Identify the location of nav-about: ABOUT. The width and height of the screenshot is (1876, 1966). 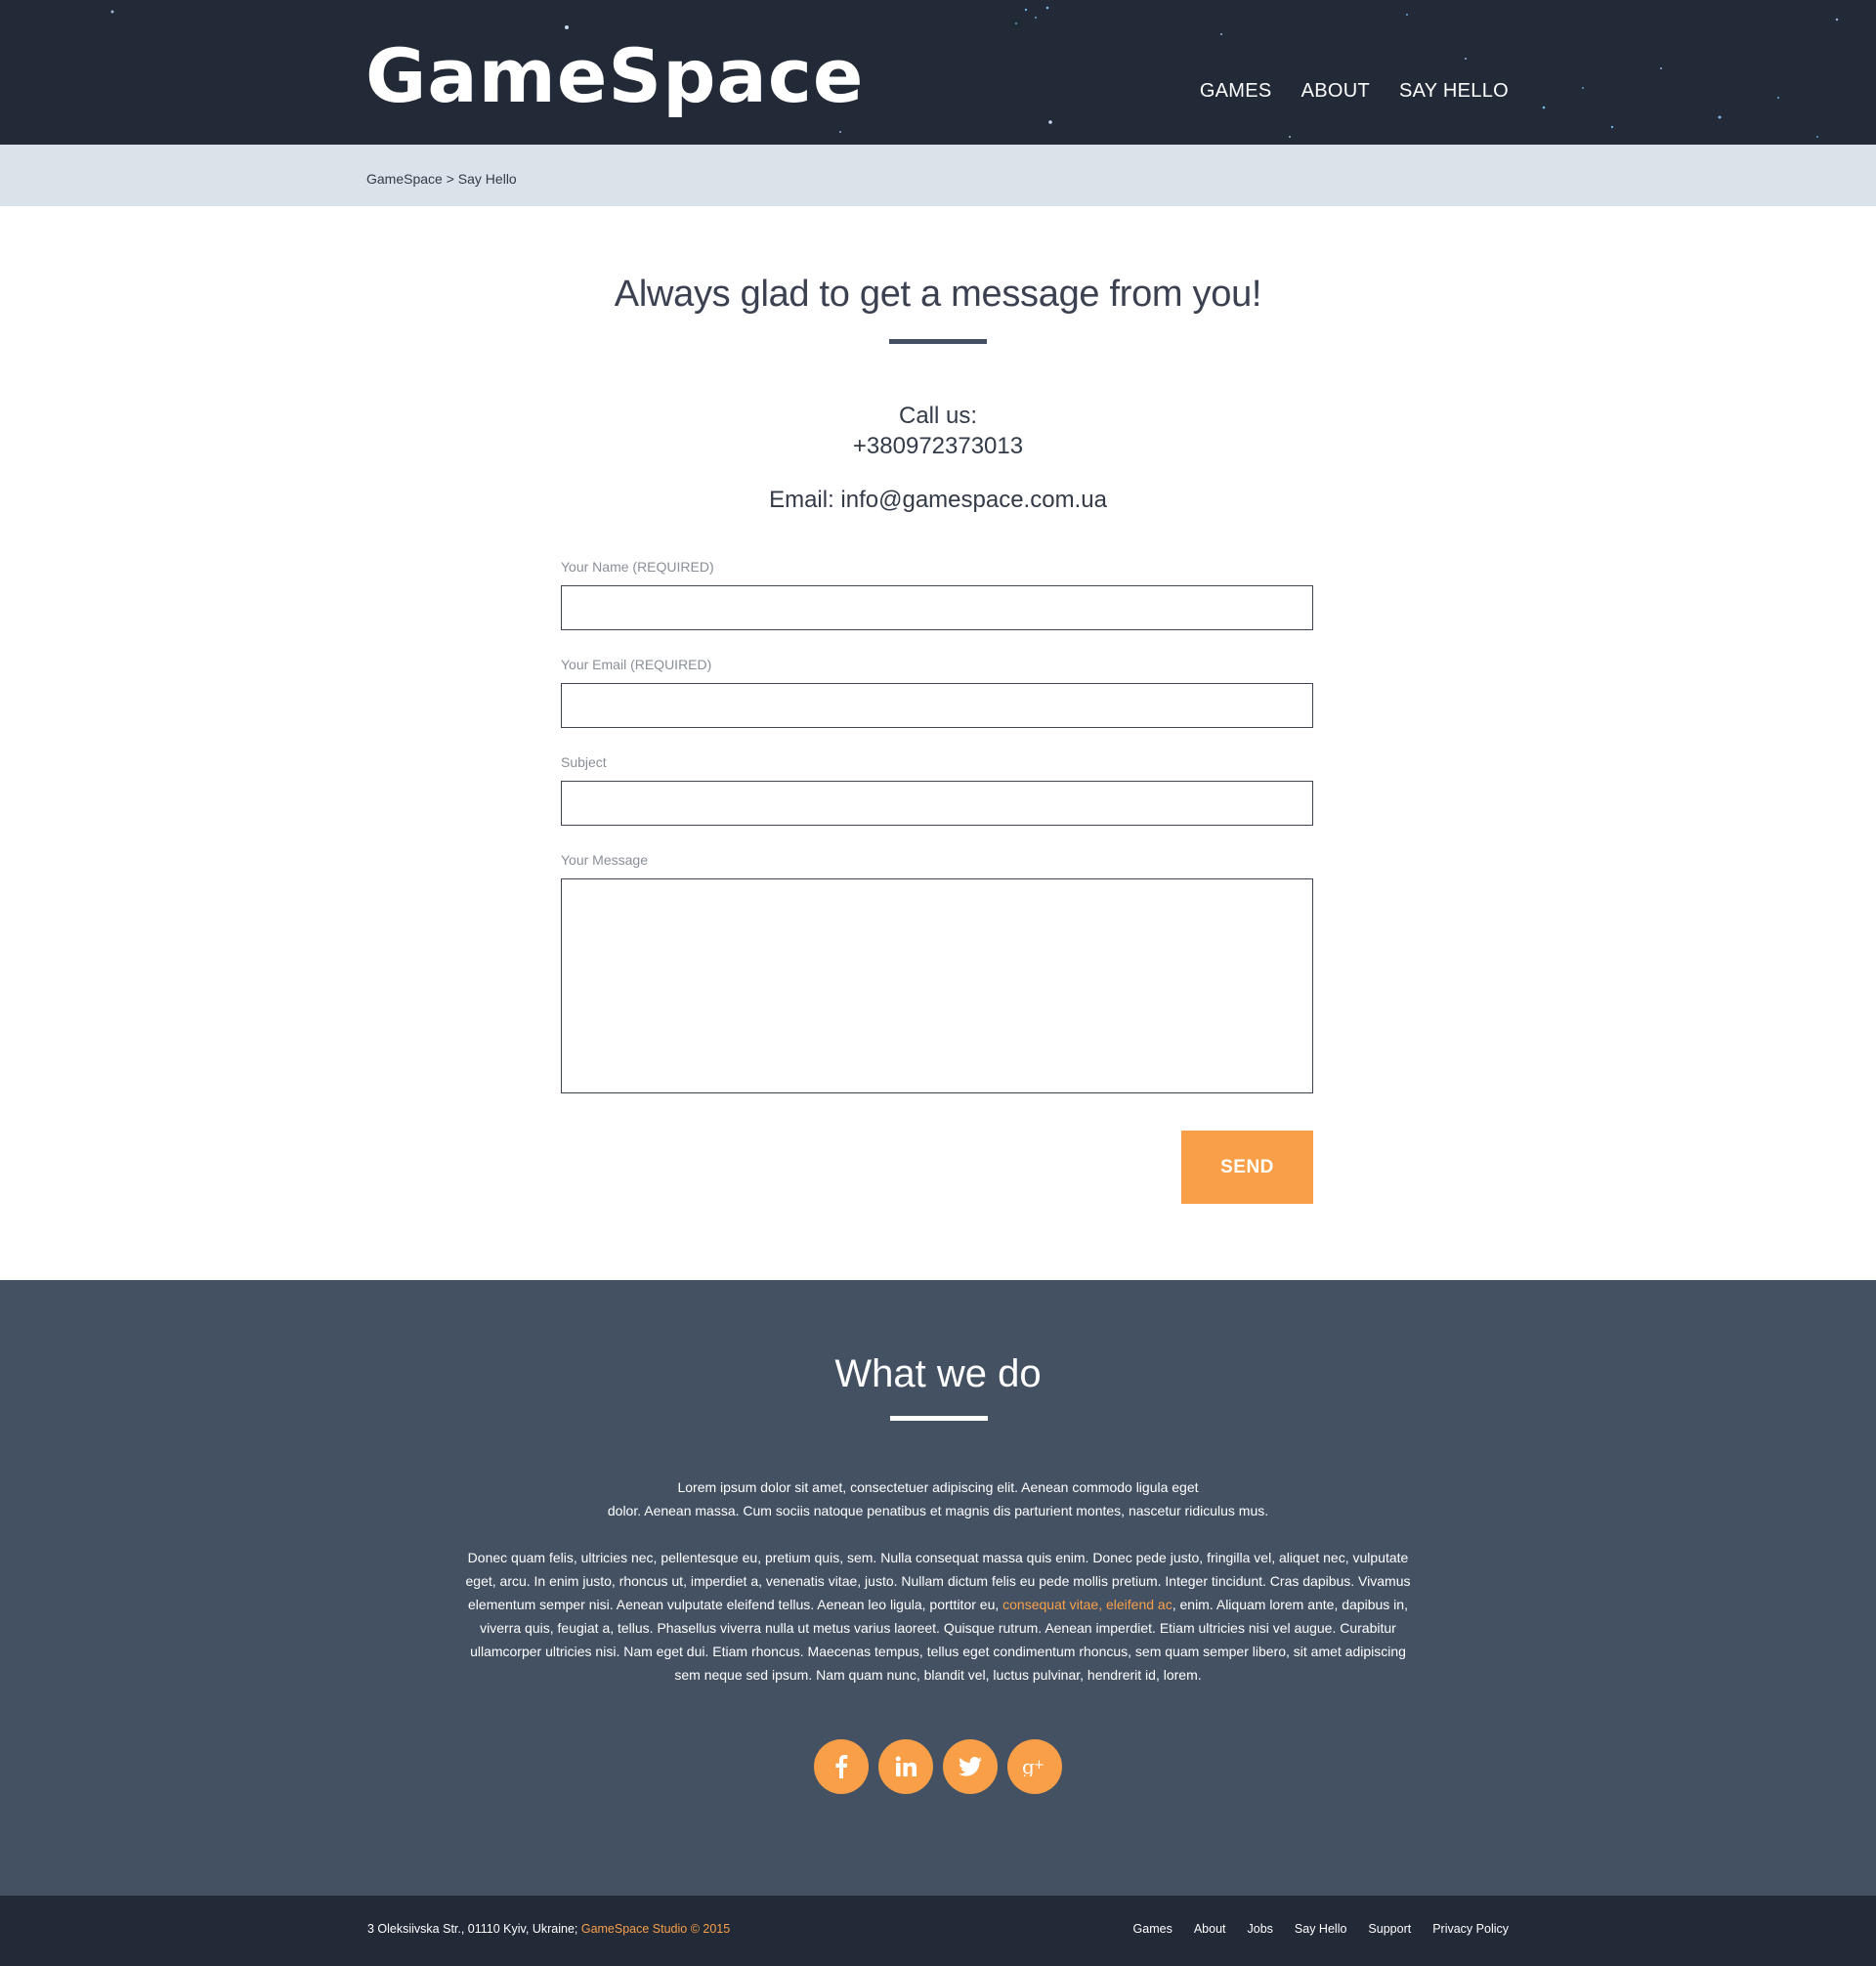
(1335, 91).